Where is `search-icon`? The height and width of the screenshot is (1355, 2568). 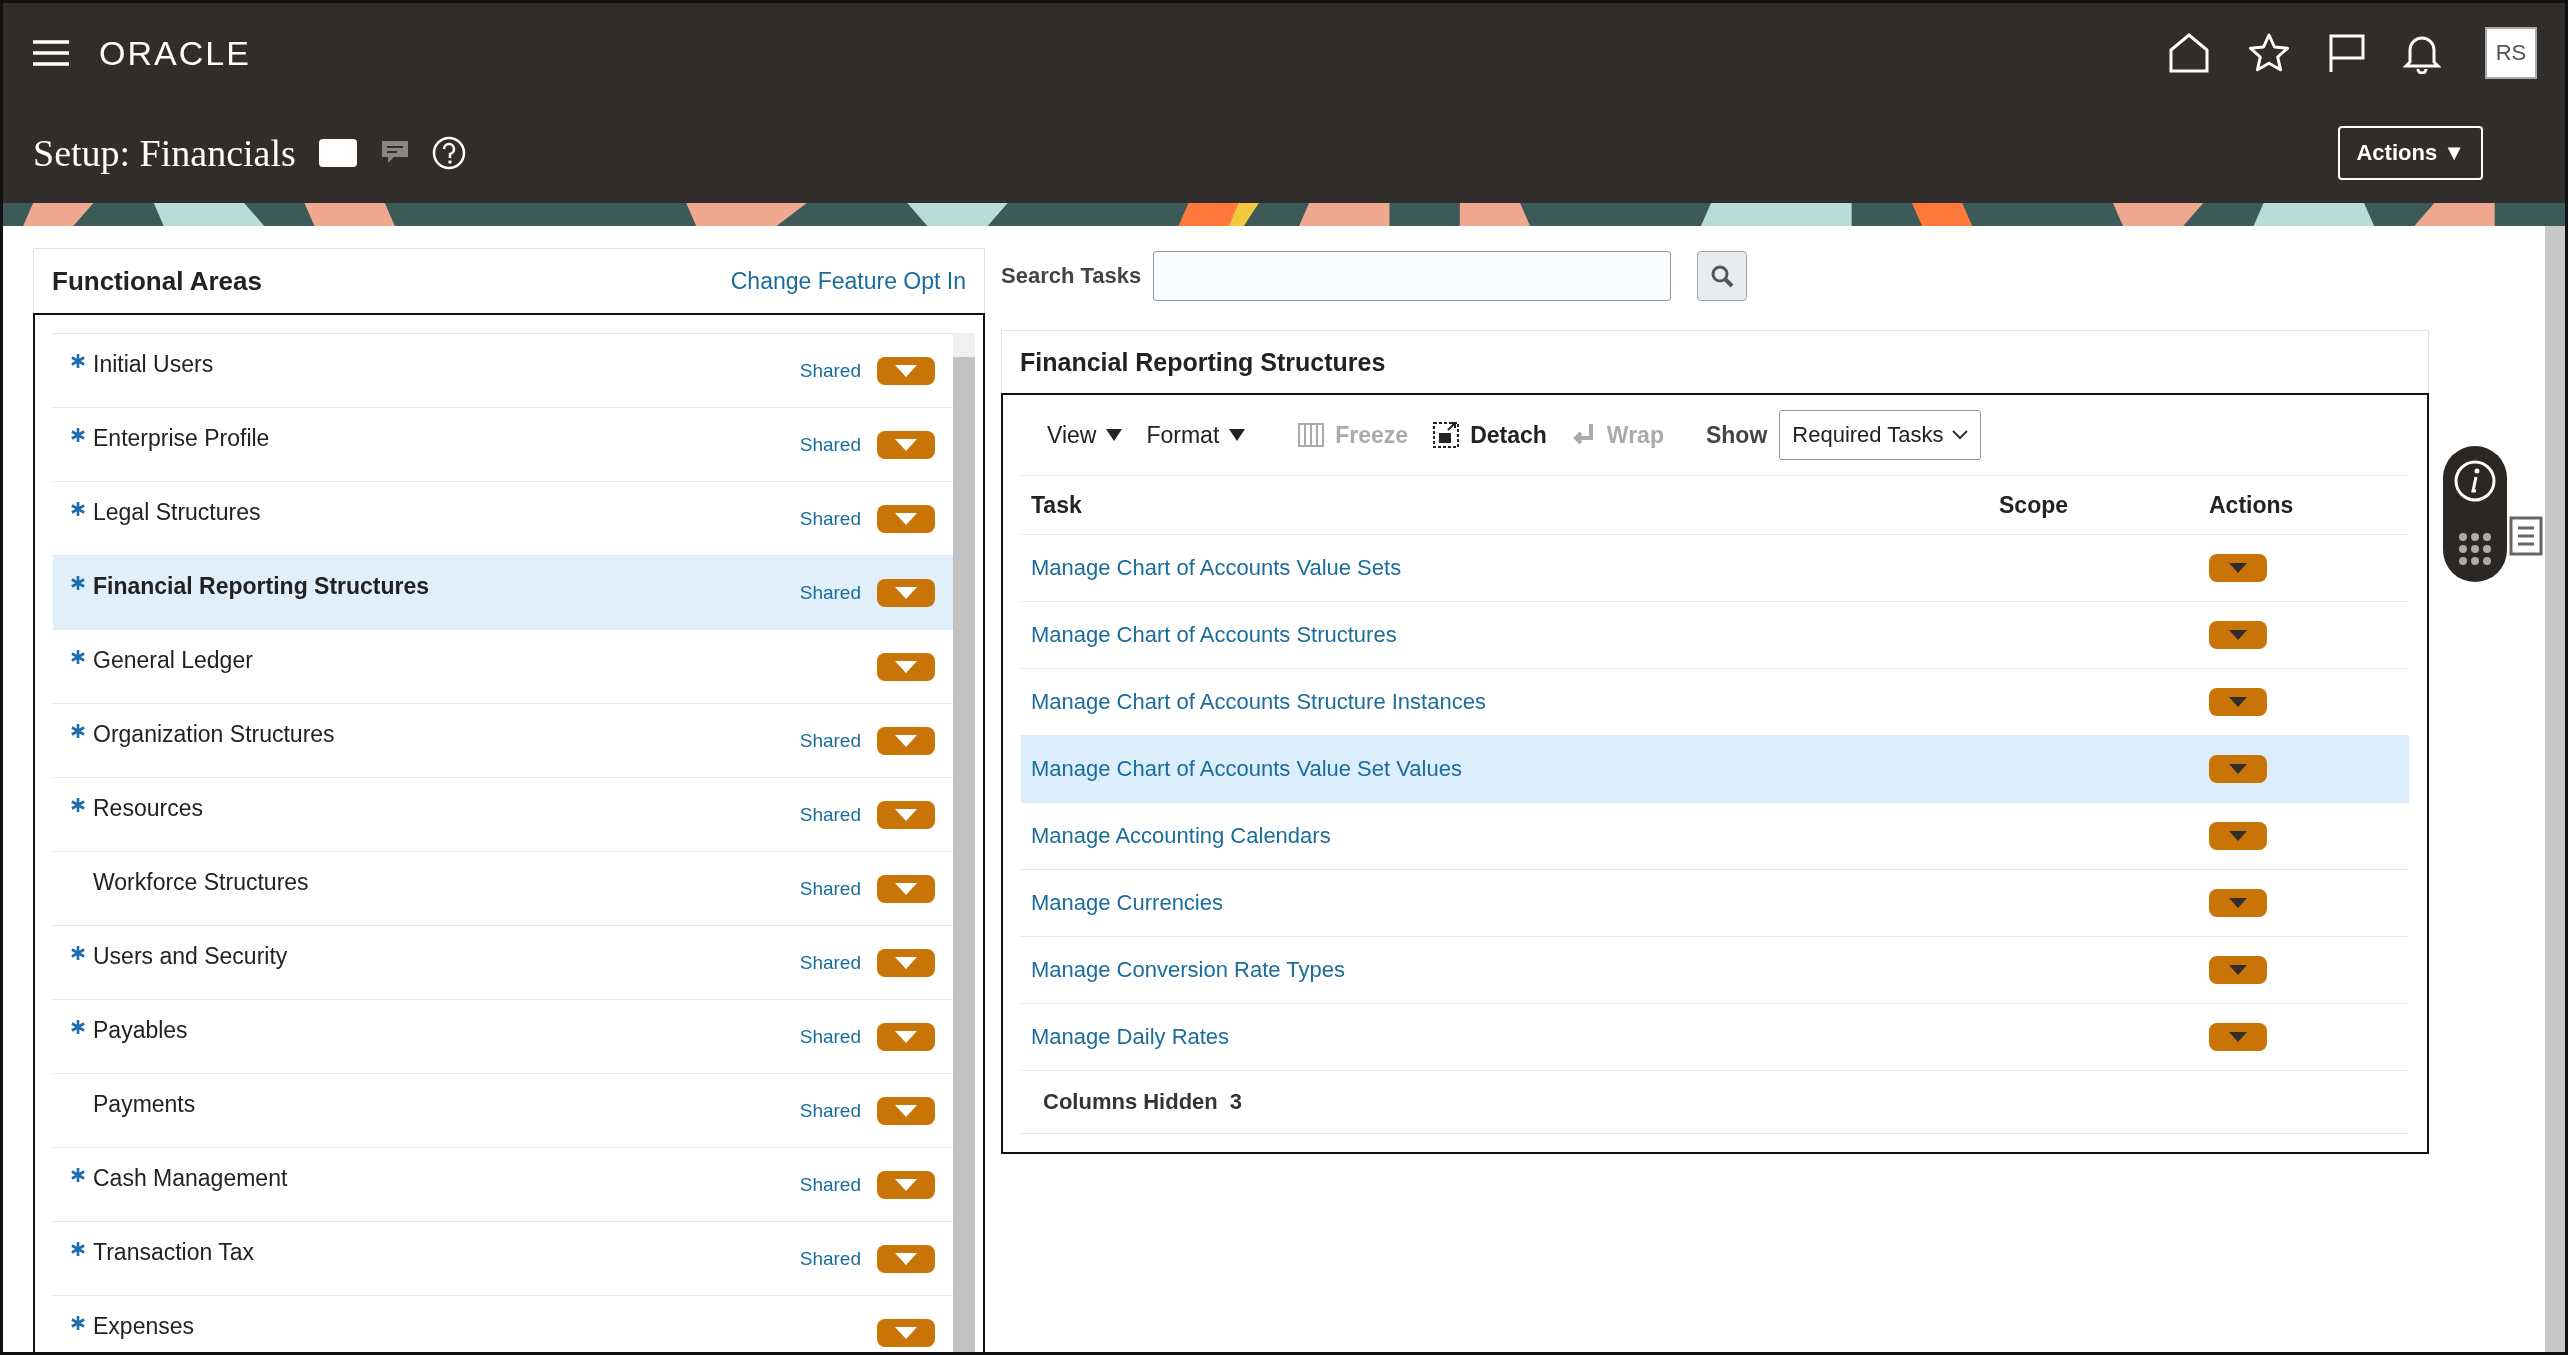 search-icon is located at coordinates (1722, 276).